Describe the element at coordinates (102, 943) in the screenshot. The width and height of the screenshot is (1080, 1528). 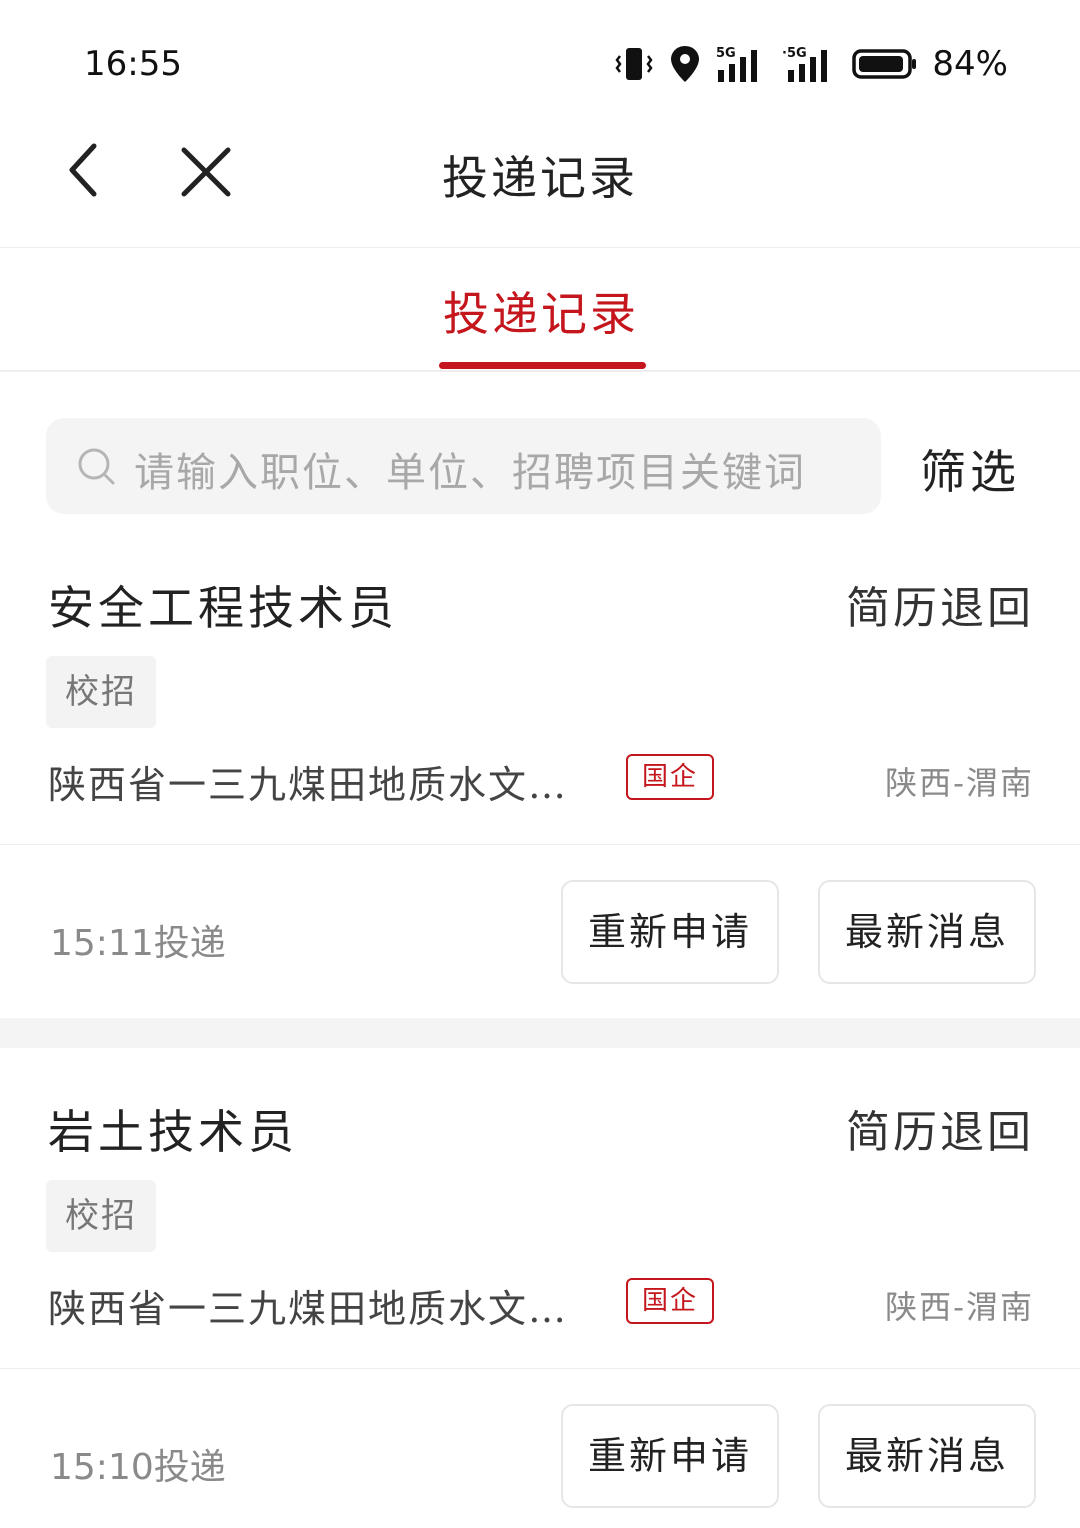
I see `delivery-time-value: 15:11` at that location.